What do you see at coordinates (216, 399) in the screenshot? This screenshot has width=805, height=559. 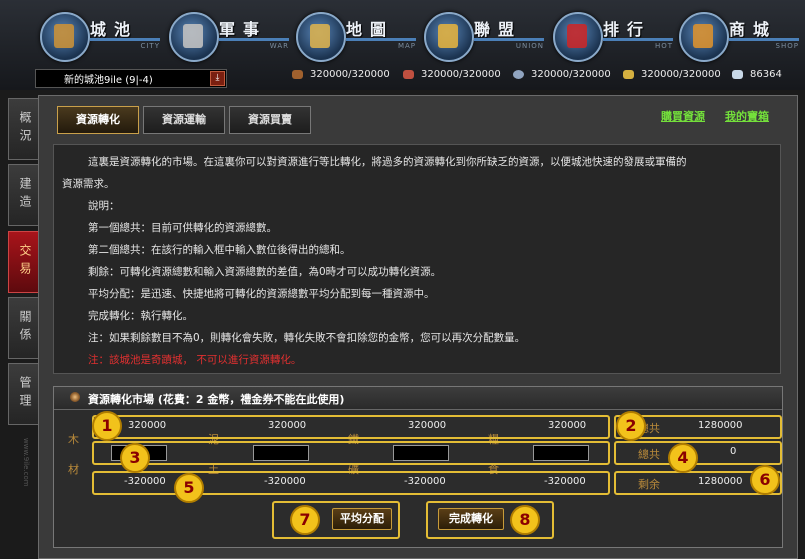 I see `market-title: 資源轉化市場 (花費：2 金幣，禮金券不能在此使用)` at bounding box center [216, 399].